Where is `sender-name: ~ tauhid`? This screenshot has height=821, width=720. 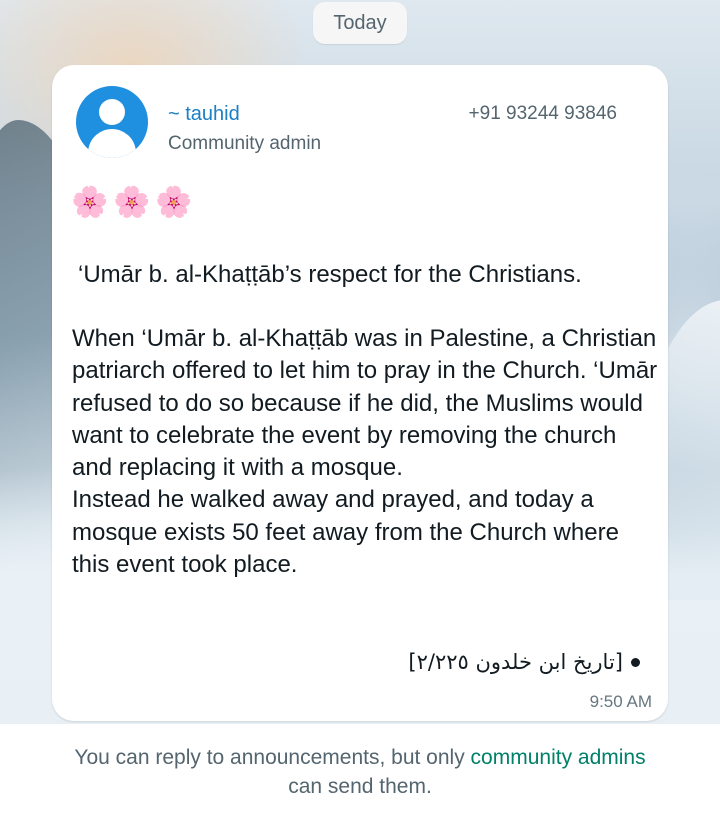
sender-name: ~ tauhid is located at coordinates (204, 114).